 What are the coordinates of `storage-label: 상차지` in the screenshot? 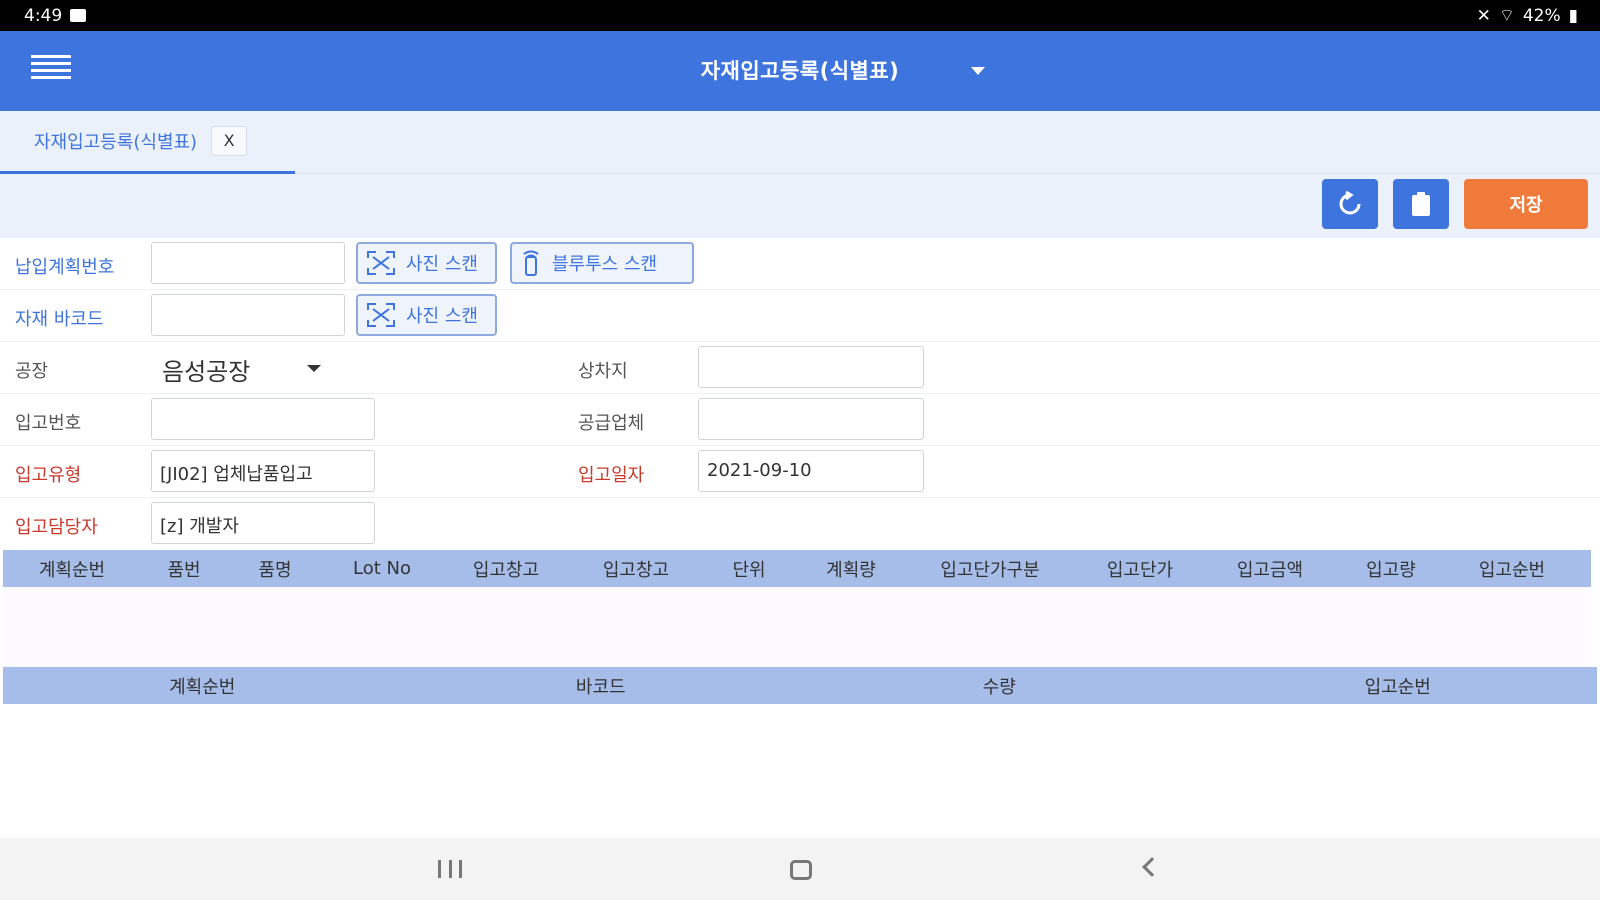 It's located at (603, 371).